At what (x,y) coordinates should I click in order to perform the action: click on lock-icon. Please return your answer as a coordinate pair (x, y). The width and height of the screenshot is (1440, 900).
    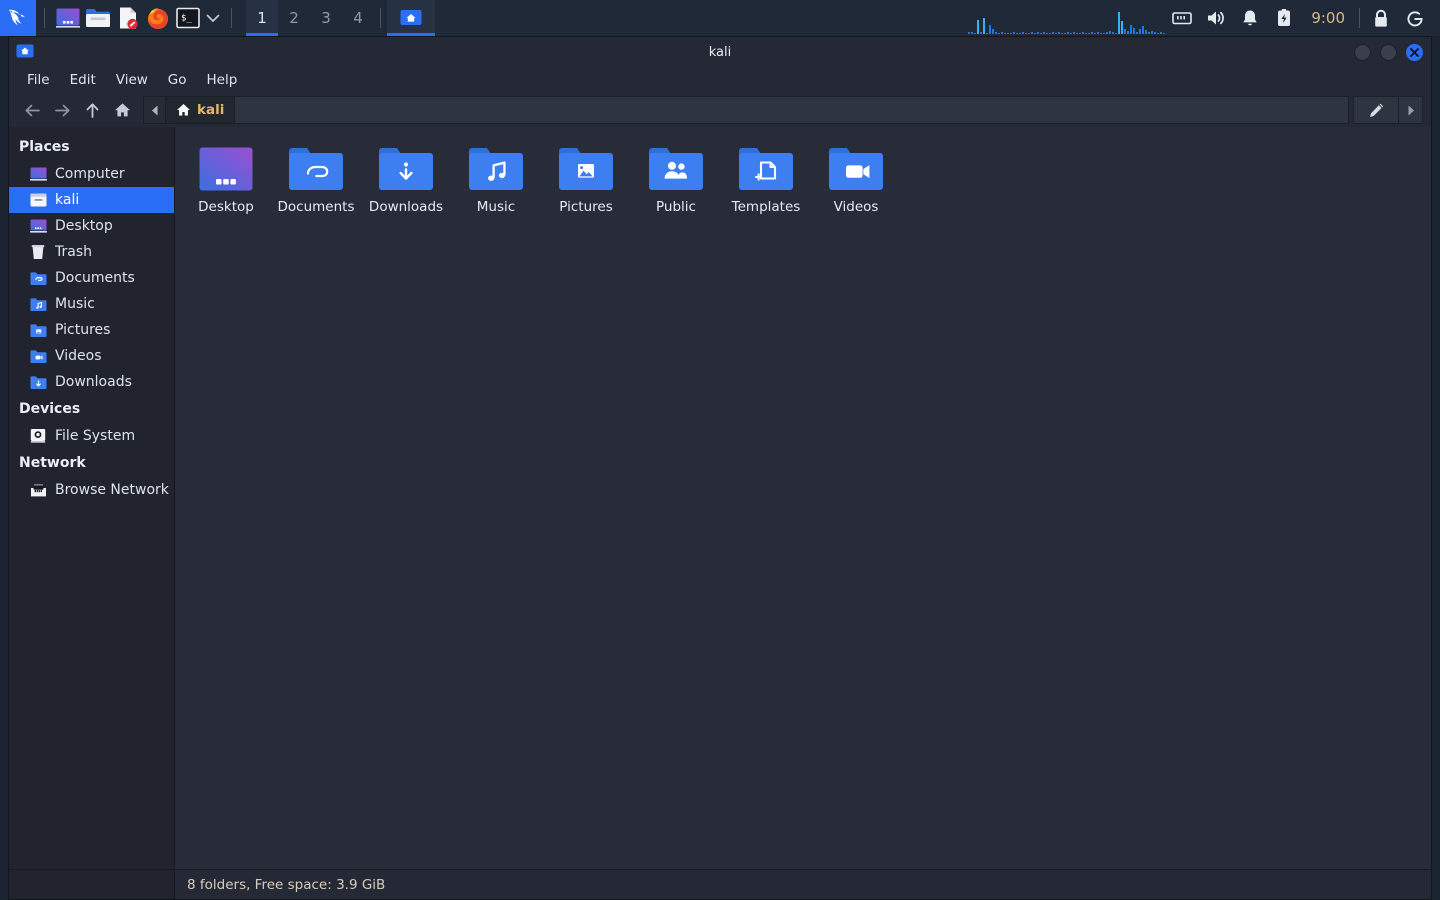
    Looking at the image, I should click on (1381, 18).